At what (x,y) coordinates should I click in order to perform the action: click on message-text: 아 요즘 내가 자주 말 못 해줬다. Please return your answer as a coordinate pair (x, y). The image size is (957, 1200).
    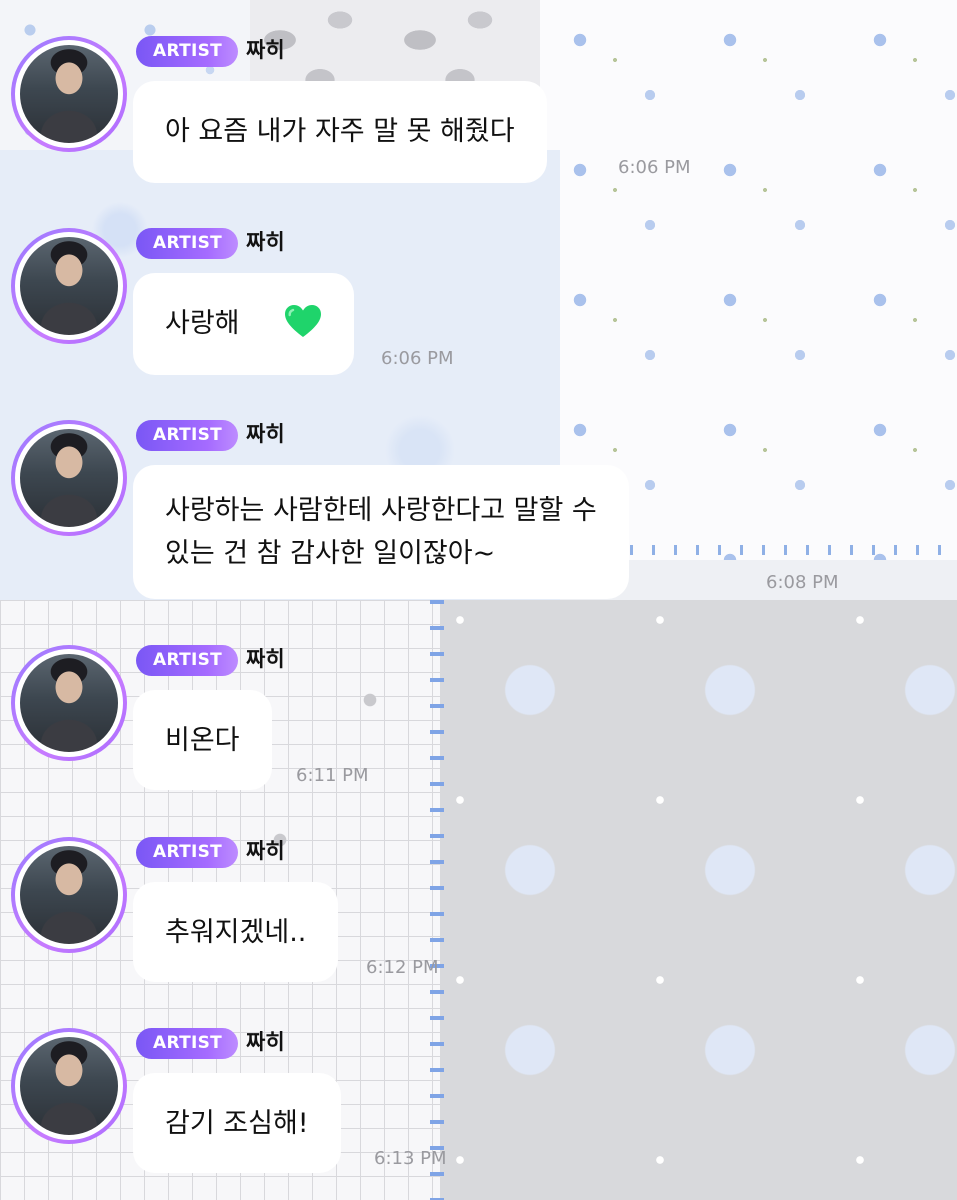
    Looking at the image, I should click on (340, 131).